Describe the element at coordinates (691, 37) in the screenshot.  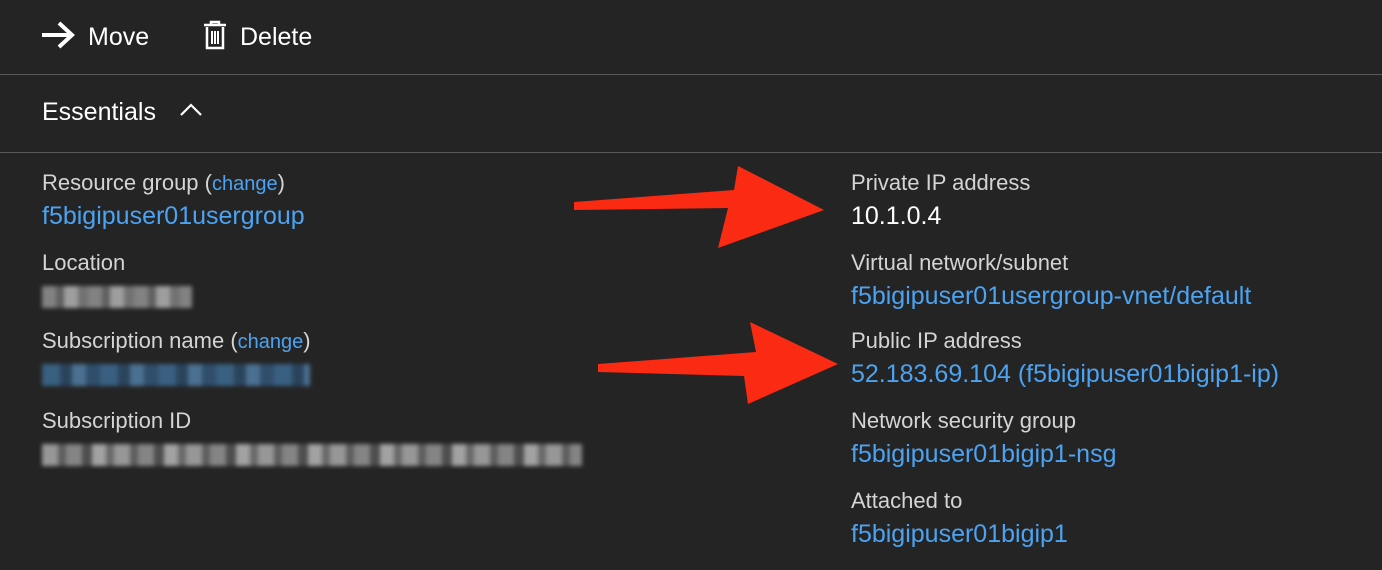
I see `command-toolbar: Move Delete` at that location.